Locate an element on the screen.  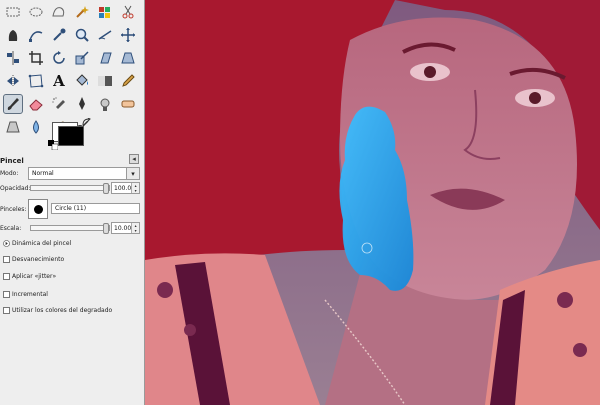
clone-tool-button is located at coordinates (105, 104).